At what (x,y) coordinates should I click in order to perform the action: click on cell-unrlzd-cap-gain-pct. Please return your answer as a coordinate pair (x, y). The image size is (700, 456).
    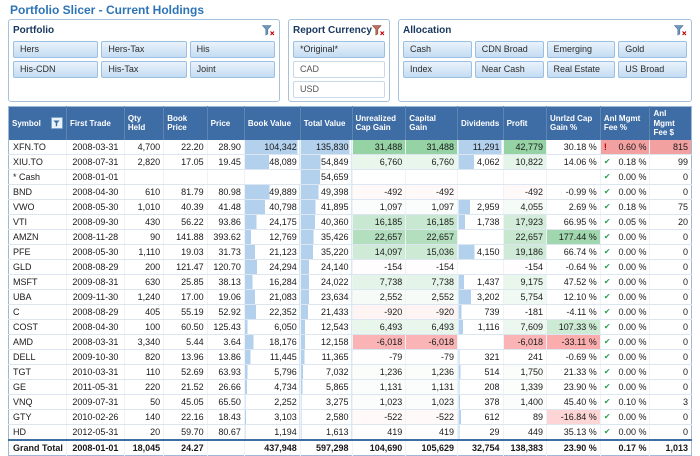
    Looking at the image, I should click on (573, 177).